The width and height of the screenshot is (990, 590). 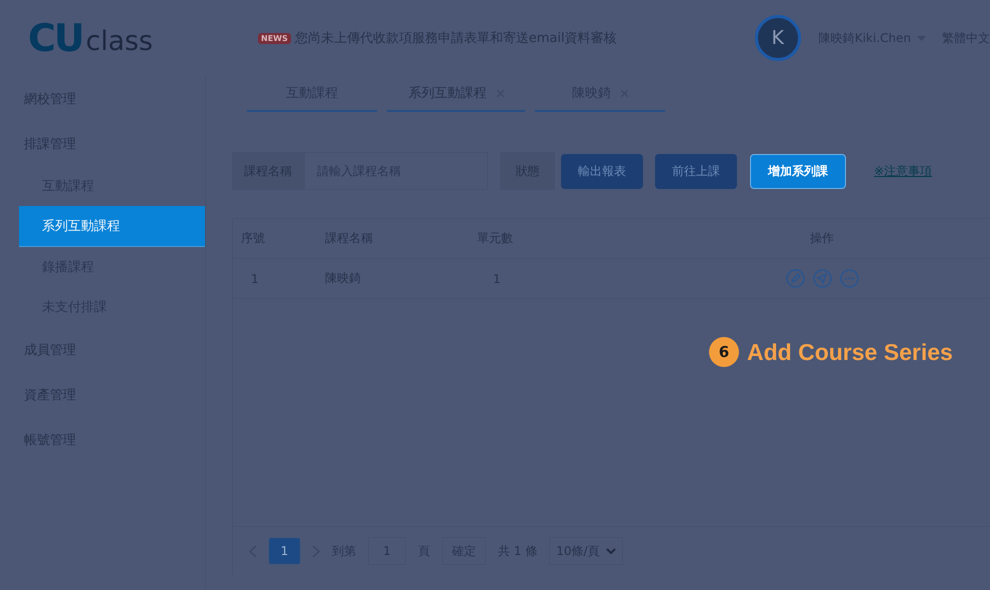 I want to click on more-icon, so click(x=849, y=278).